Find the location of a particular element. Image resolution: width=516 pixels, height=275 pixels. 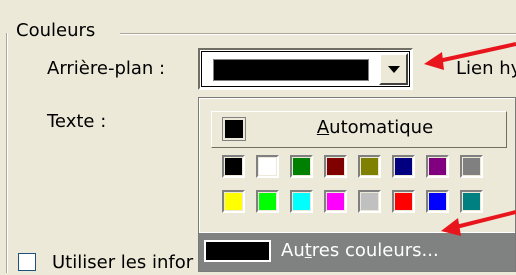

background-color-combo is located at coordinates (305, 69).